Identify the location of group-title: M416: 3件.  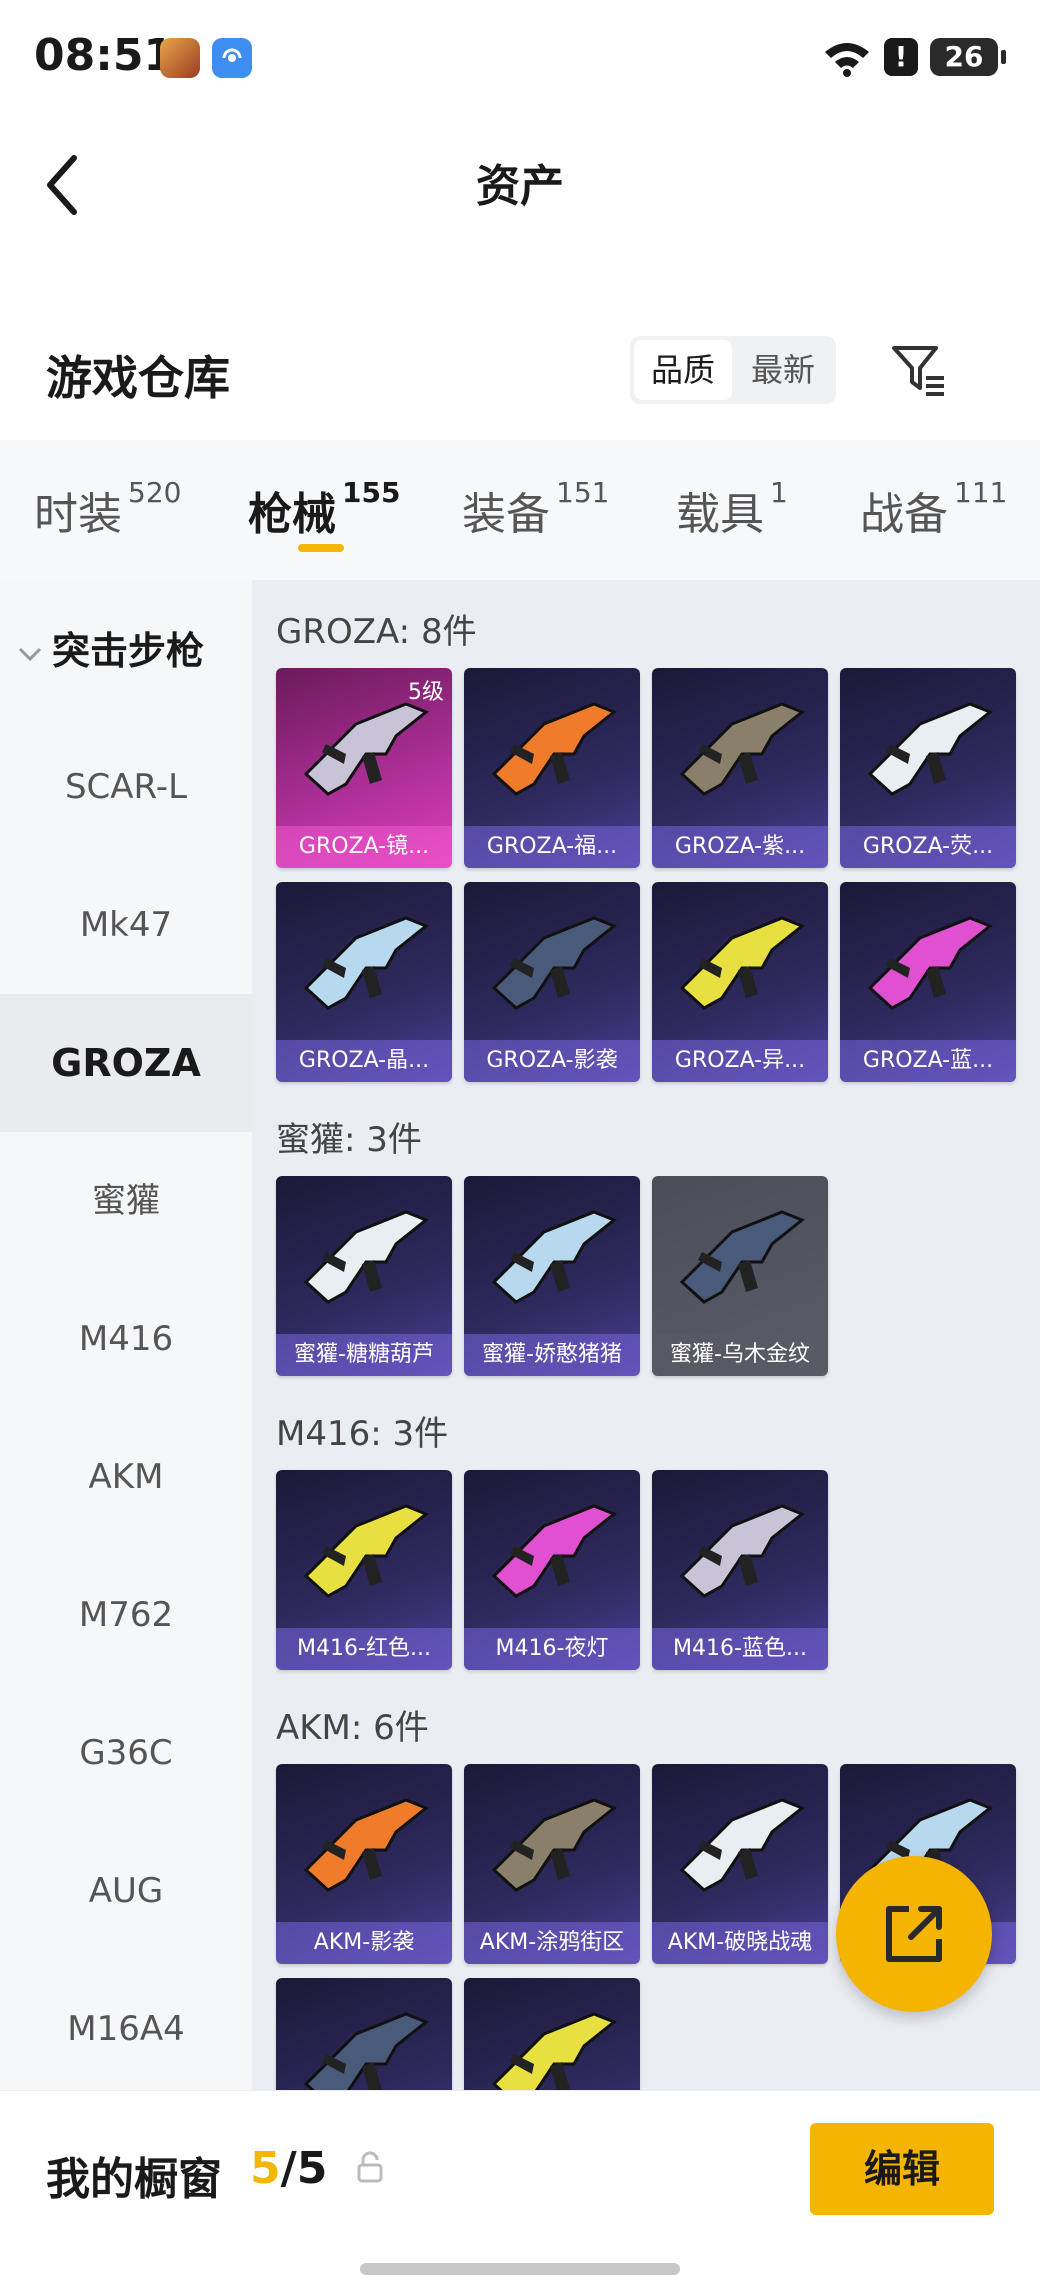
(362, 1434).